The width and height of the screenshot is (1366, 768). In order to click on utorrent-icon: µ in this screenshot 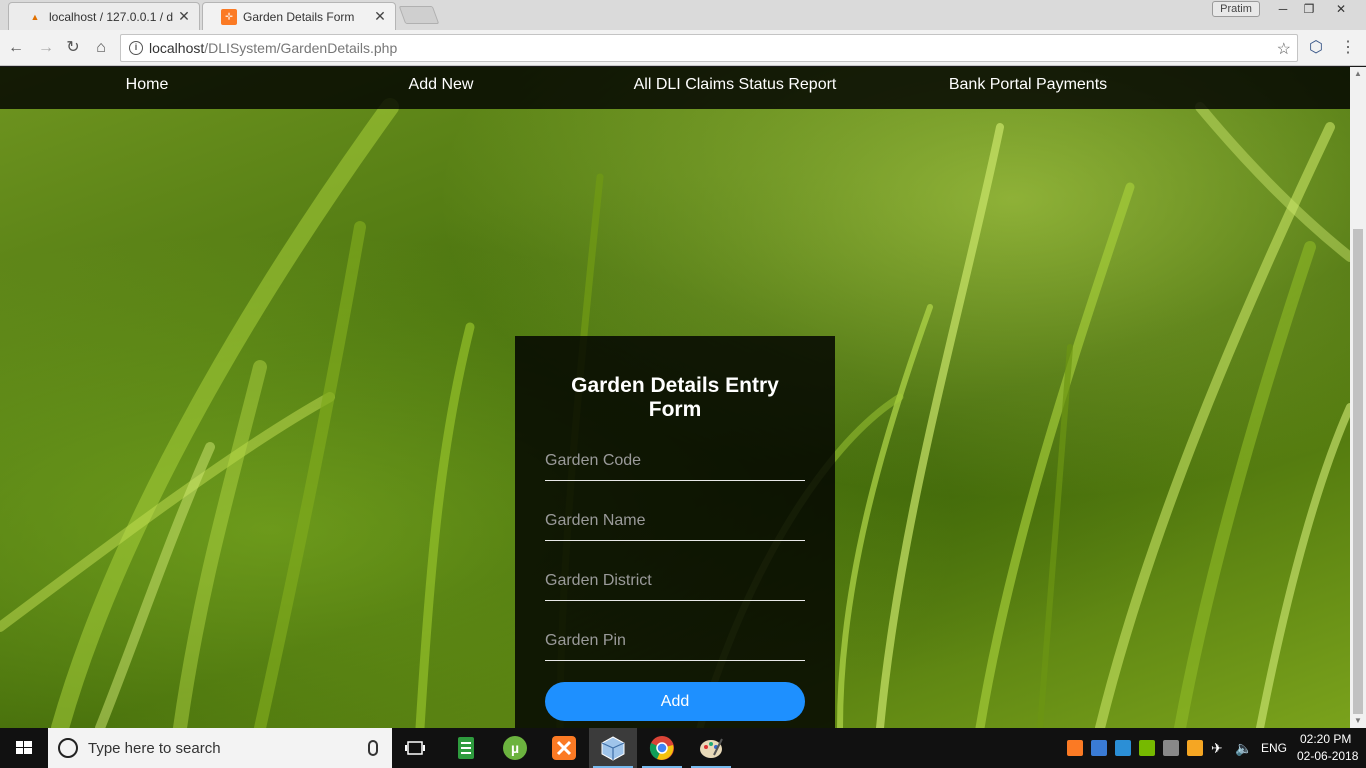, I will do `click(515, 748)`.